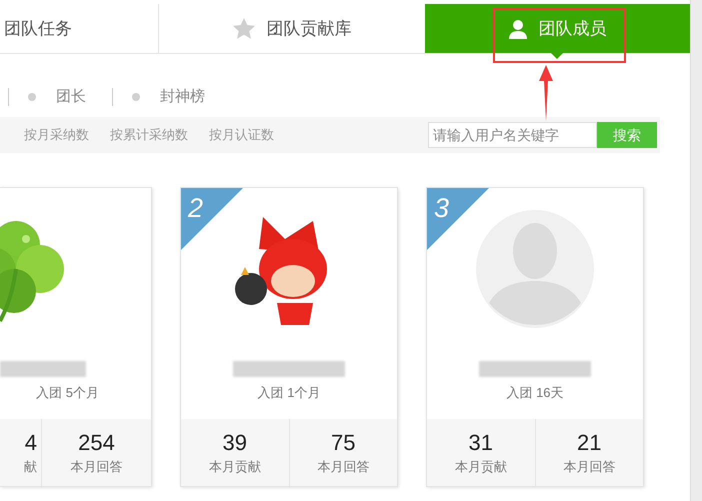 This screenshot has width=702, height=501. What do you see at coordinates (535, 269) in the screenshot?
I see `default-avatar-icon` at bounding box center [535, 269].